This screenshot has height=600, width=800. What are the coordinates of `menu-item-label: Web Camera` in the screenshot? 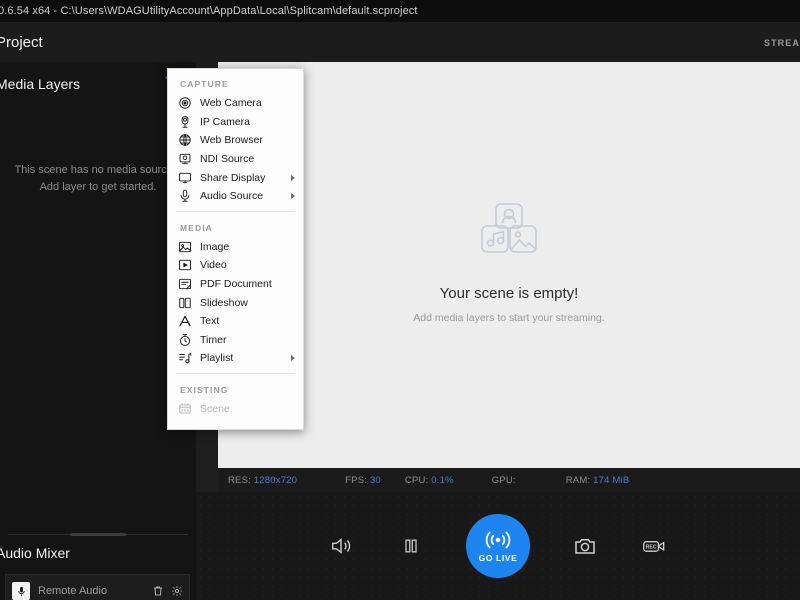 It's located at (231, 103).